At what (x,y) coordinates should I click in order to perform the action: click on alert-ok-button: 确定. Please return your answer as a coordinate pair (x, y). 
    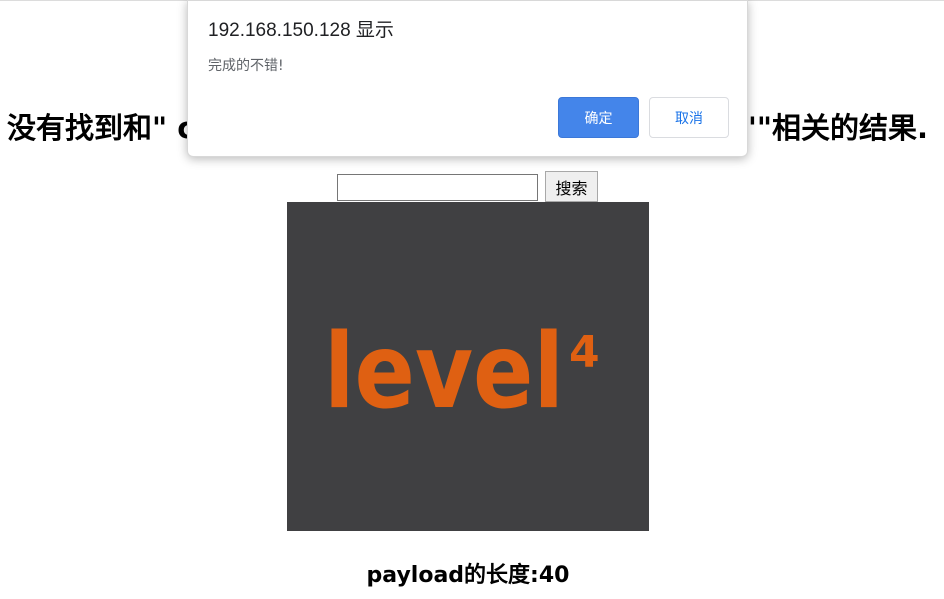
    Looking at the image, I should click on (598, 117).